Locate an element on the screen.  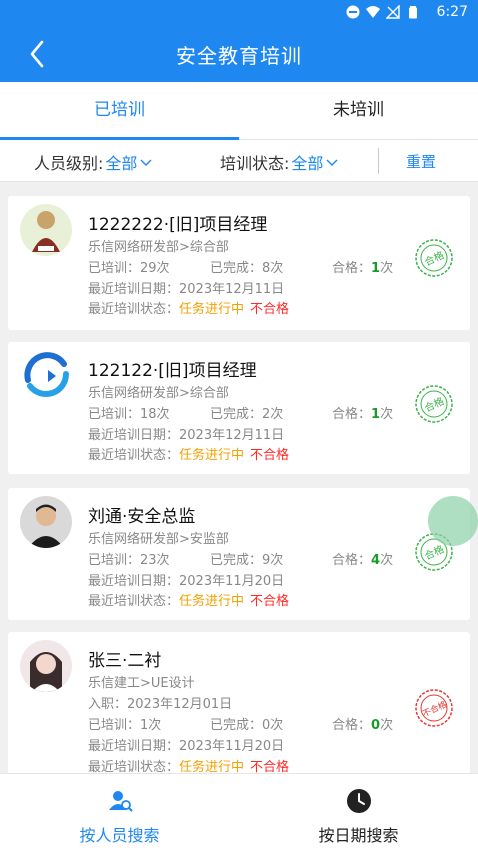
battery-icon is located at coordinates (413, 12).